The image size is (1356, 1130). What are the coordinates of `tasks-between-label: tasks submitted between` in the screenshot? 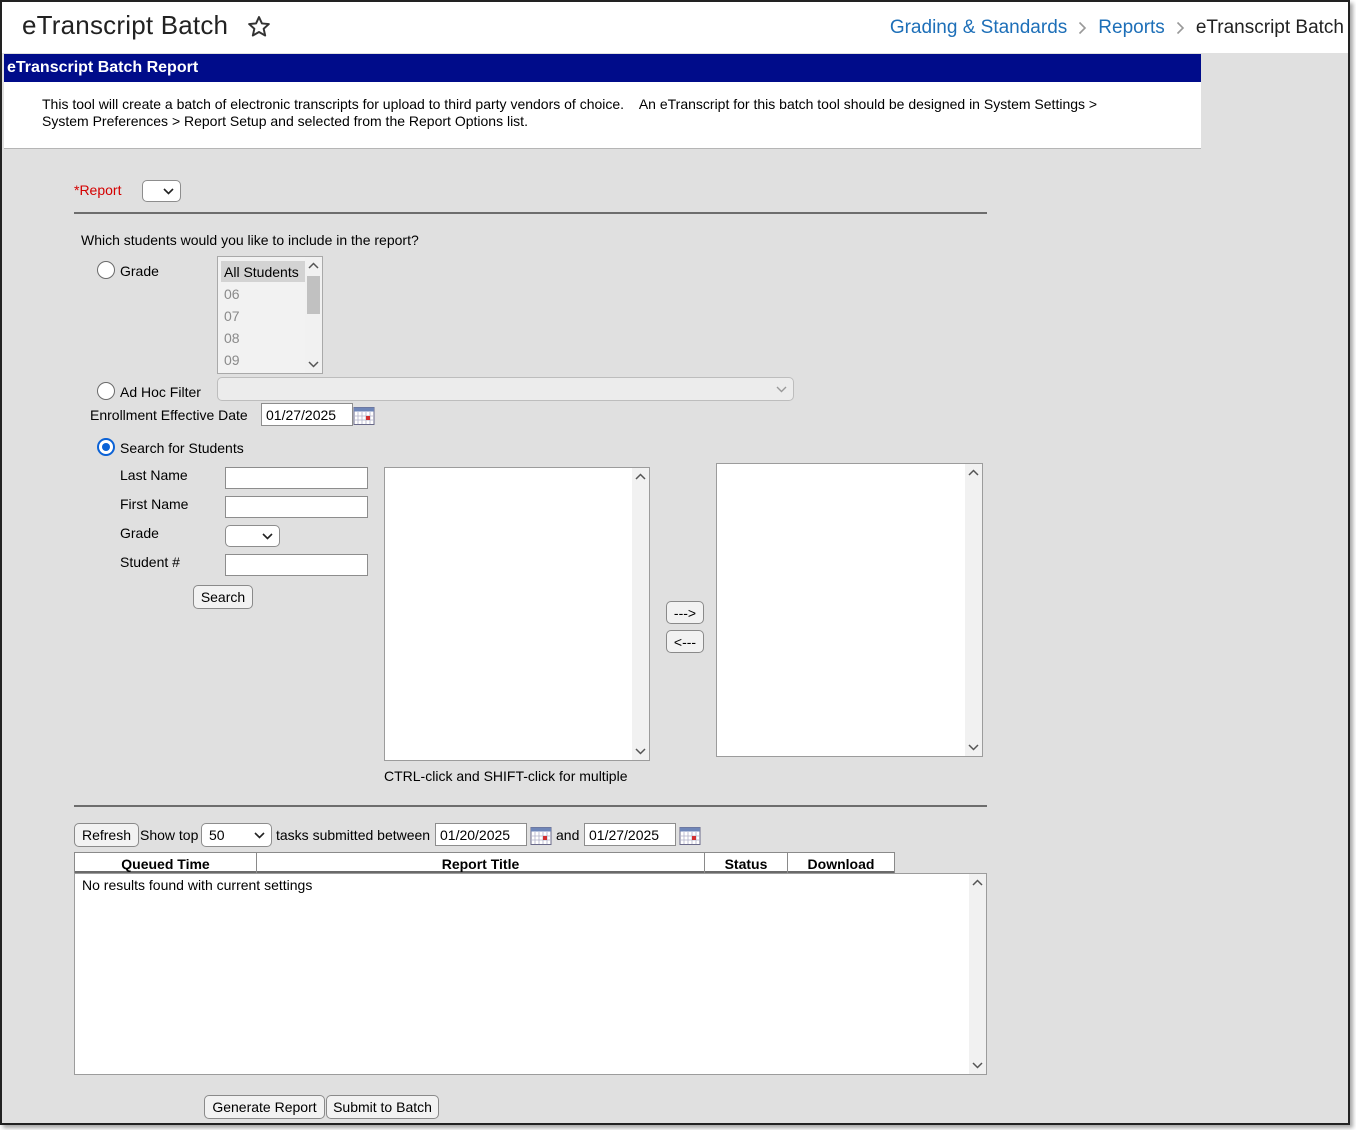 It's located at (353, 835).